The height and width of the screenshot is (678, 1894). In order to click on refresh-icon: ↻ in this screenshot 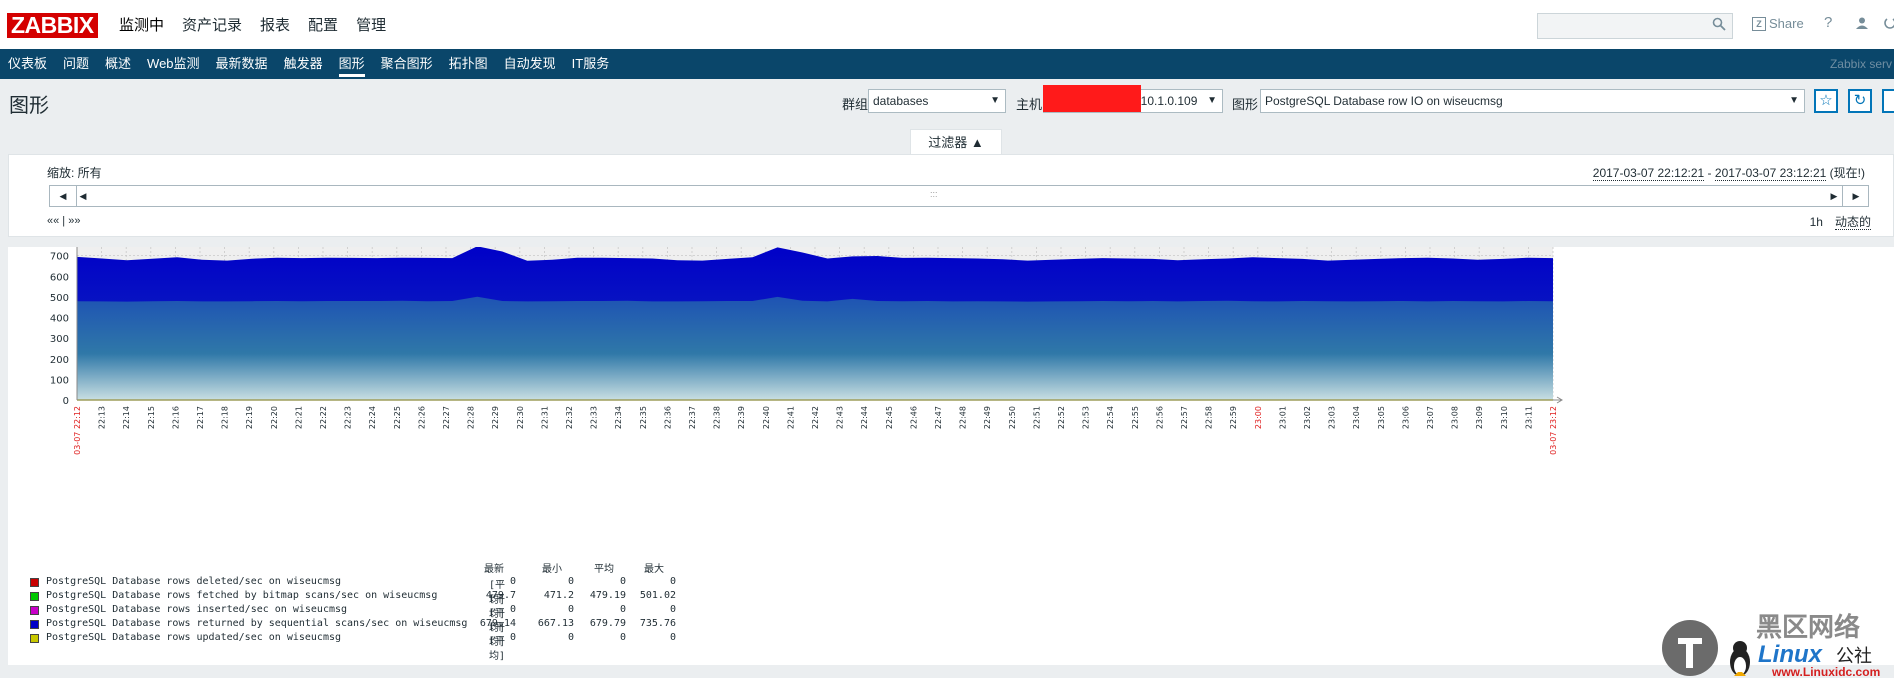, I will do `click(1860, 100)`.